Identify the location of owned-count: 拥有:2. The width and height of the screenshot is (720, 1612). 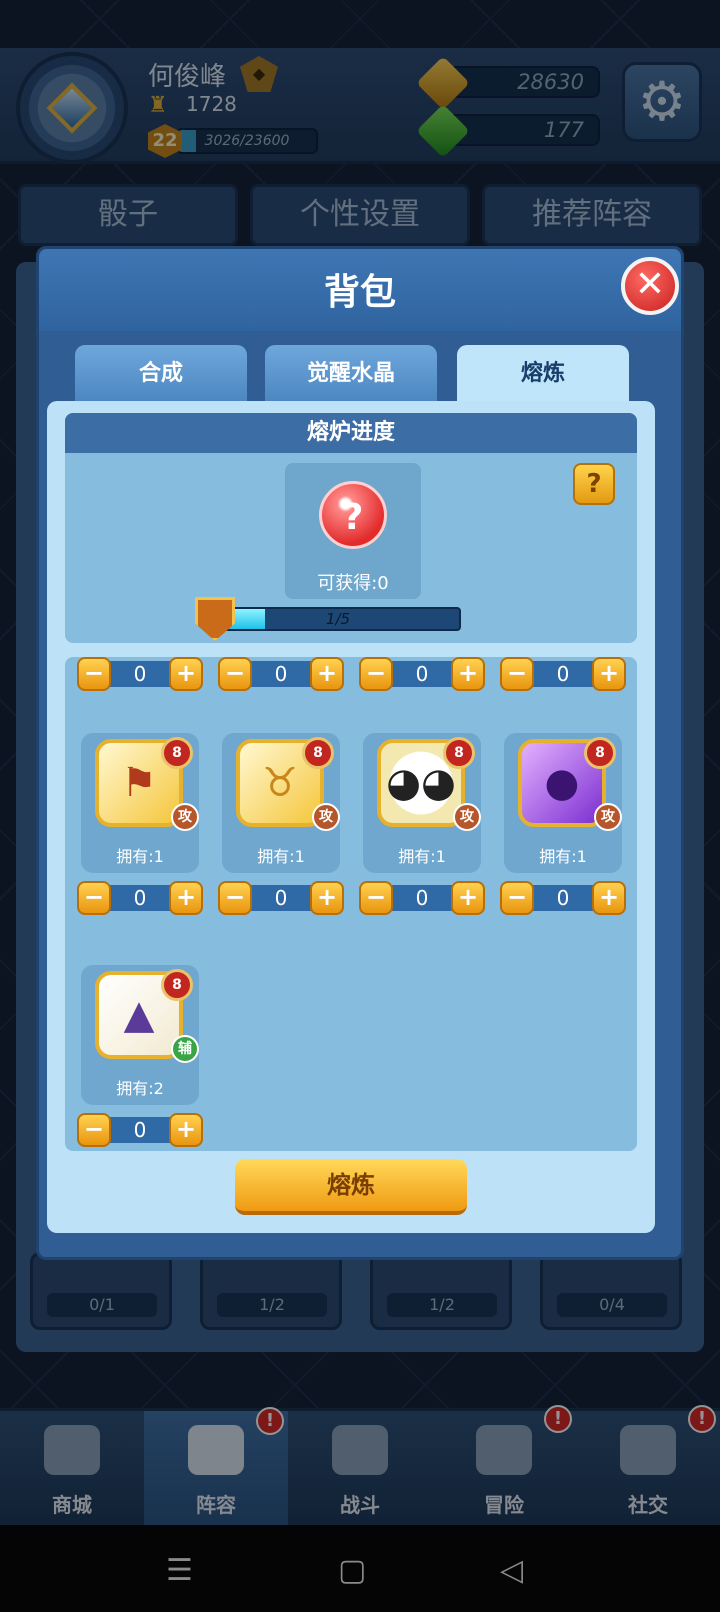
(140, 1088).